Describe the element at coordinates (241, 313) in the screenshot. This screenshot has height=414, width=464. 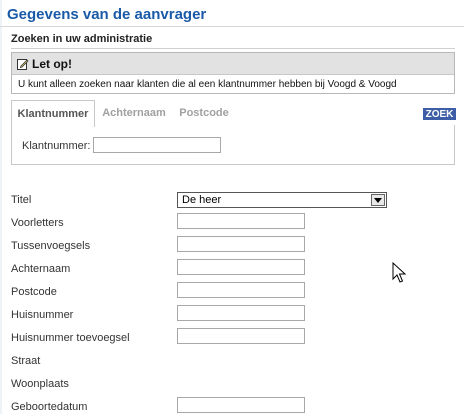
I see `huisnummer-input` at that location.